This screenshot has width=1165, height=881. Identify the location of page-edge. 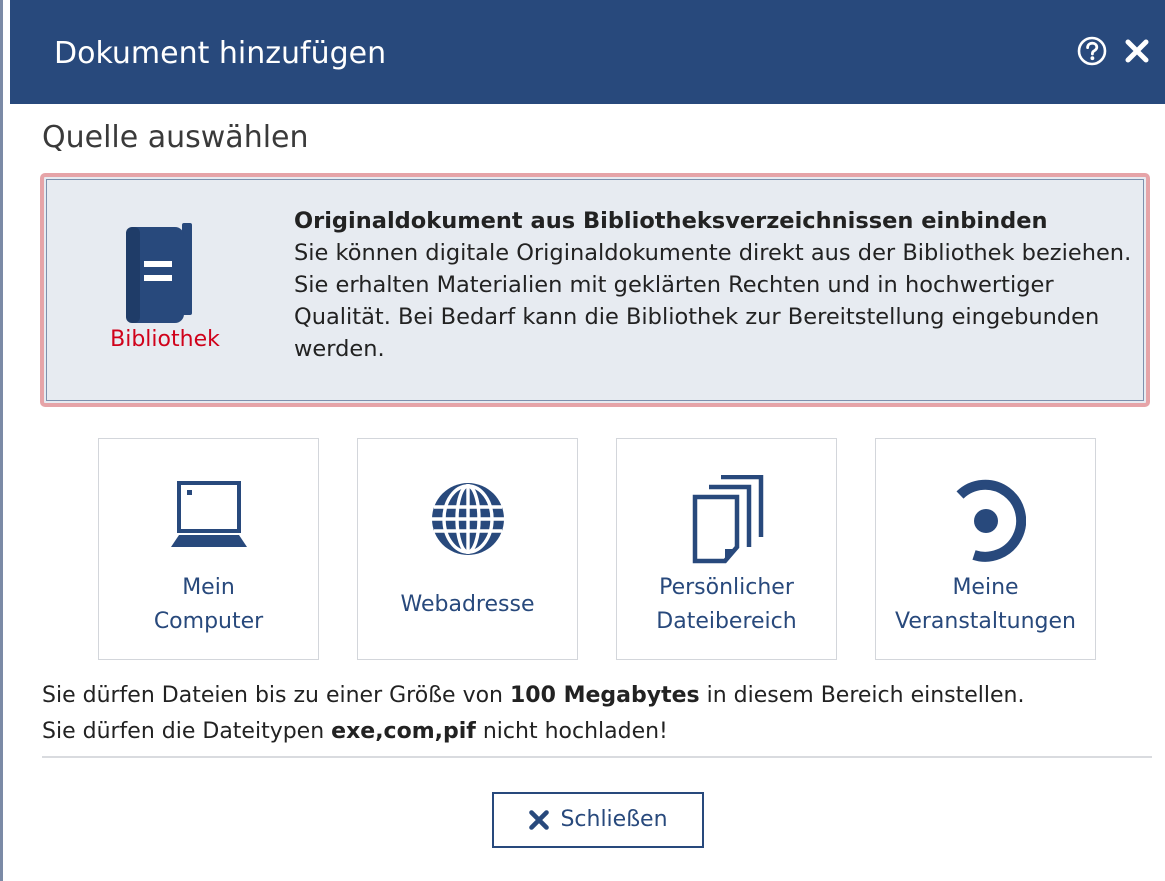
(1, 440).